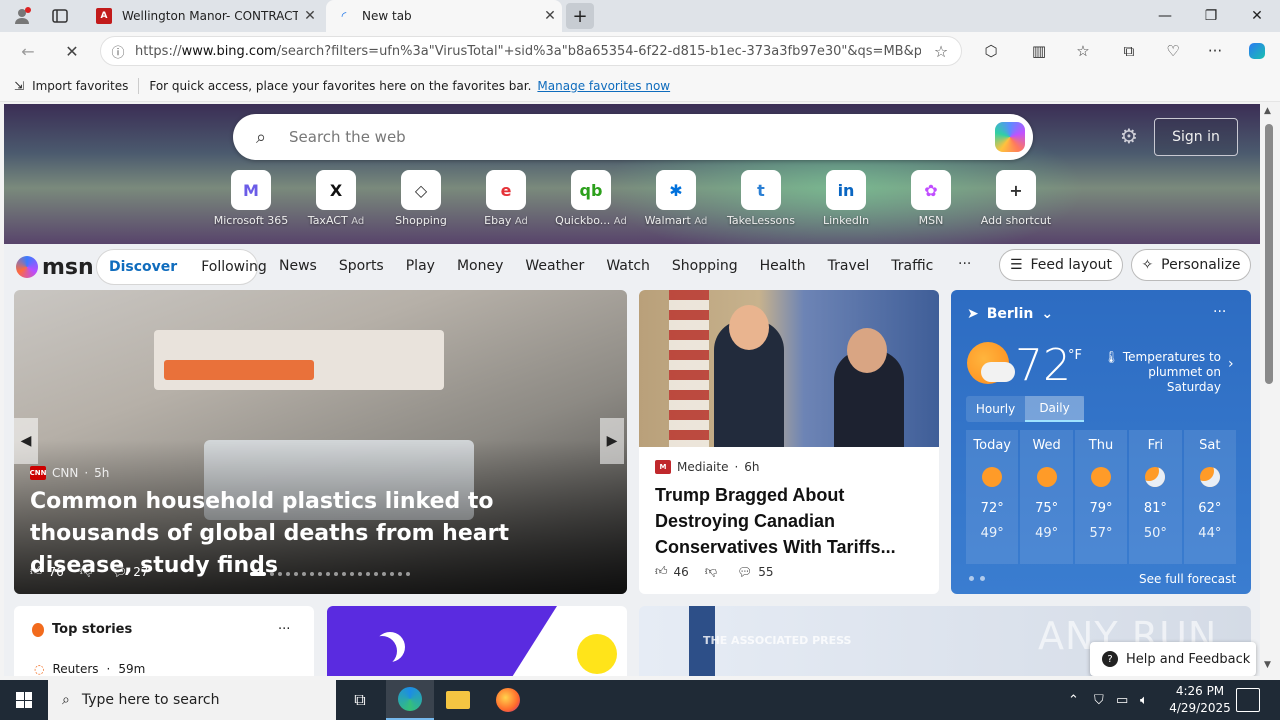 Image resolution: width=1280 pixels, height=720 pixels. I want to click on taskbar-search: ⌕ Type here to search, so click(192, 700).